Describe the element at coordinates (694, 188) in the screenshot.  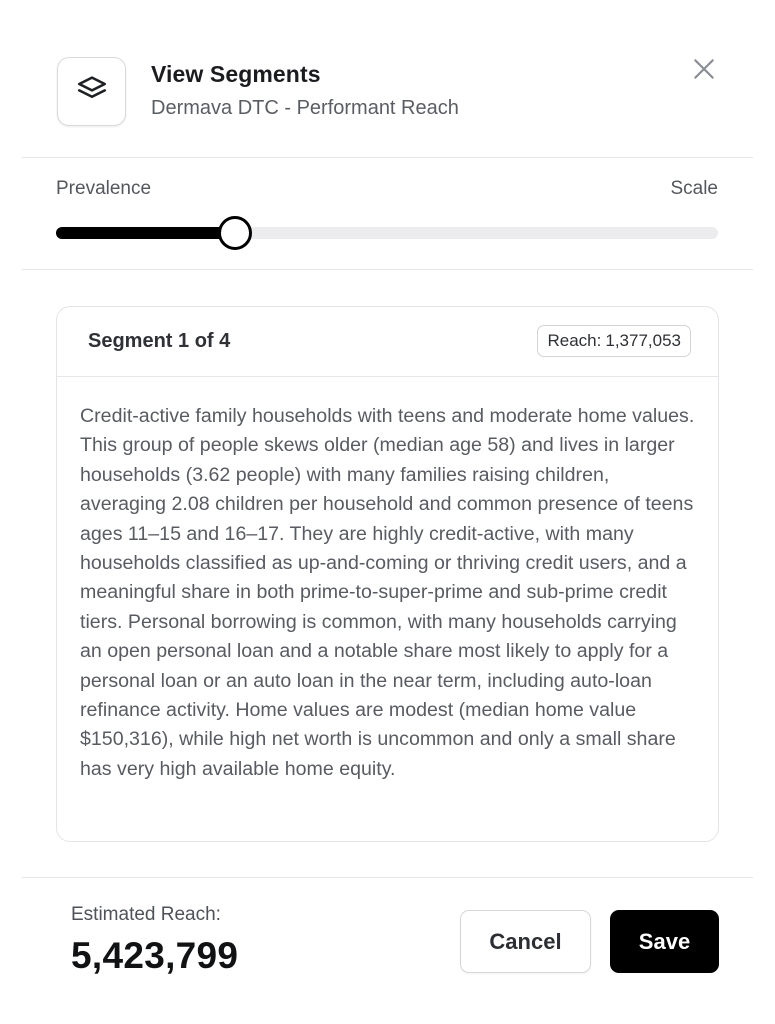
I see `slider-label-scale: Scale` at that location.